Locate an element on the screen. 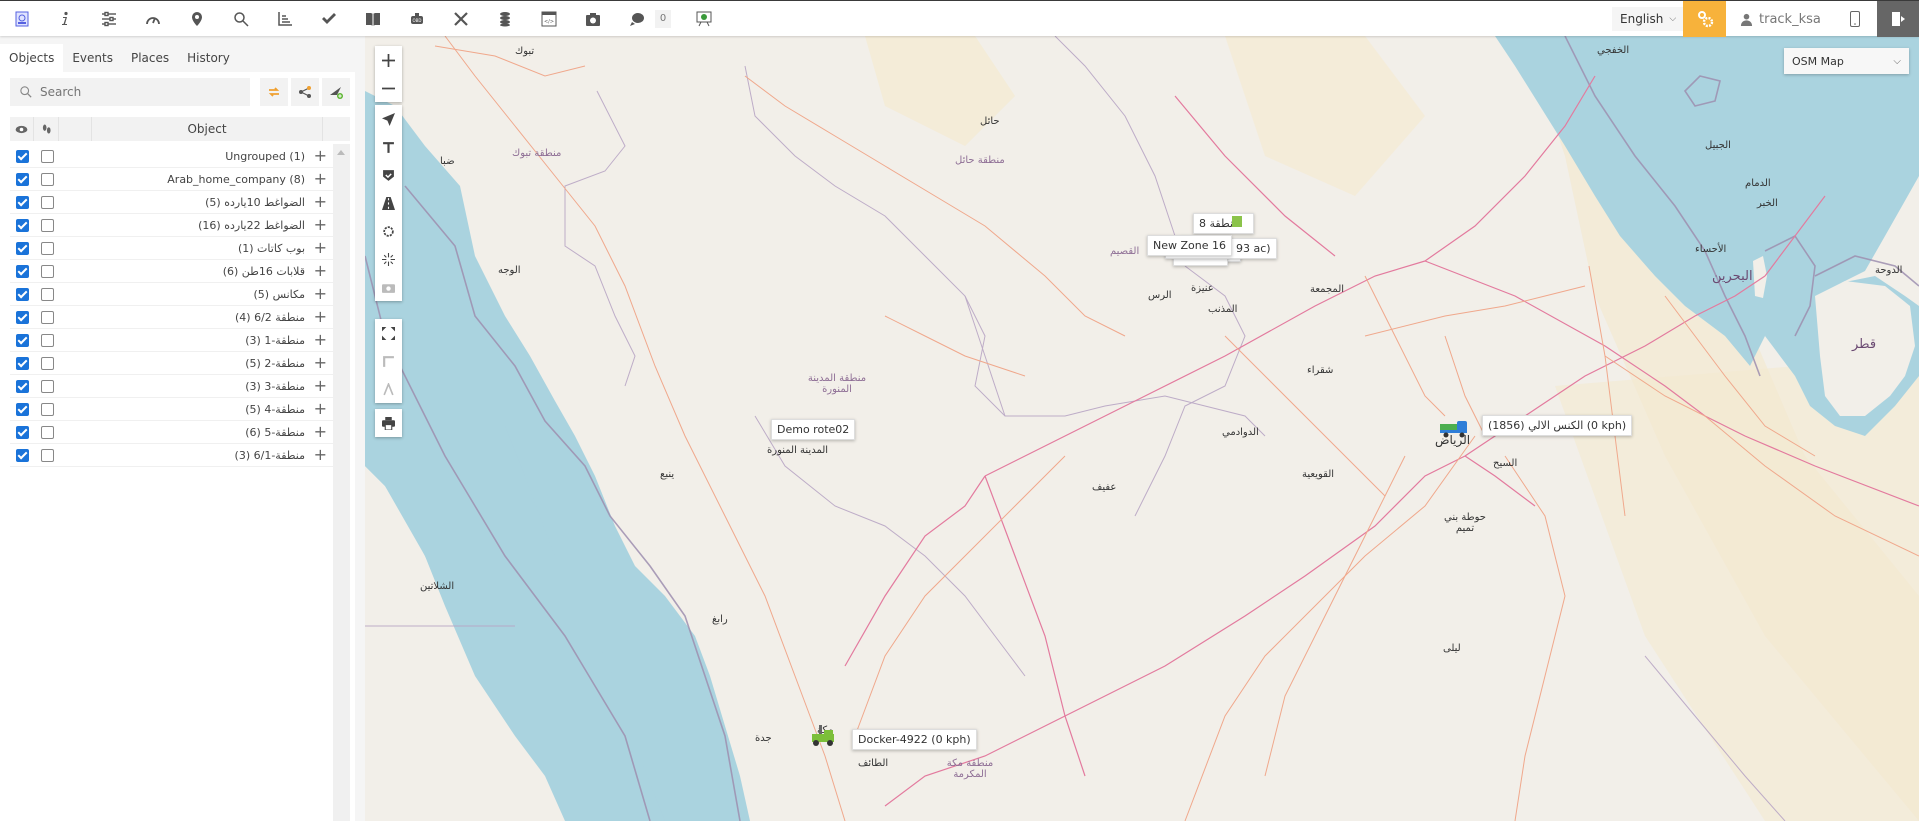  snapshot-button is located at coordinates (388, 287).